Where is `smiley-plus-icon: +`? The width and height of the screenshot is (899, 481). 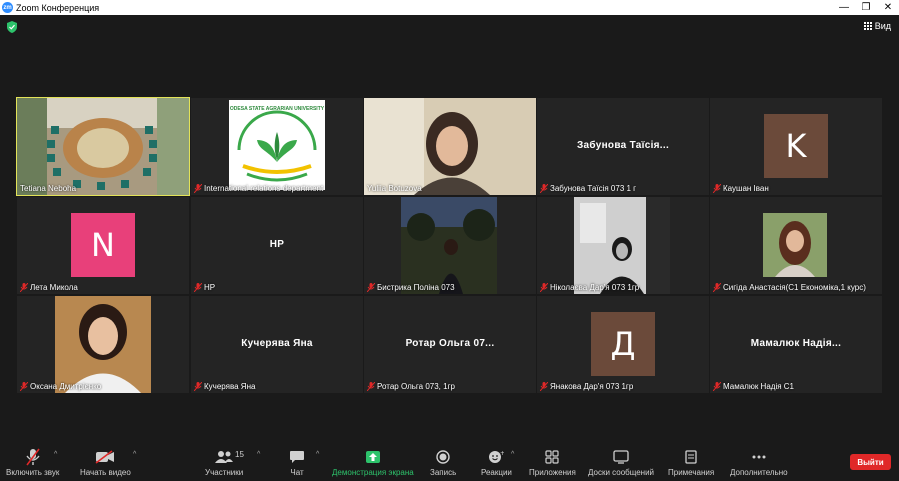
smiley-plus-icon: + is located at coordinates (496, 457).